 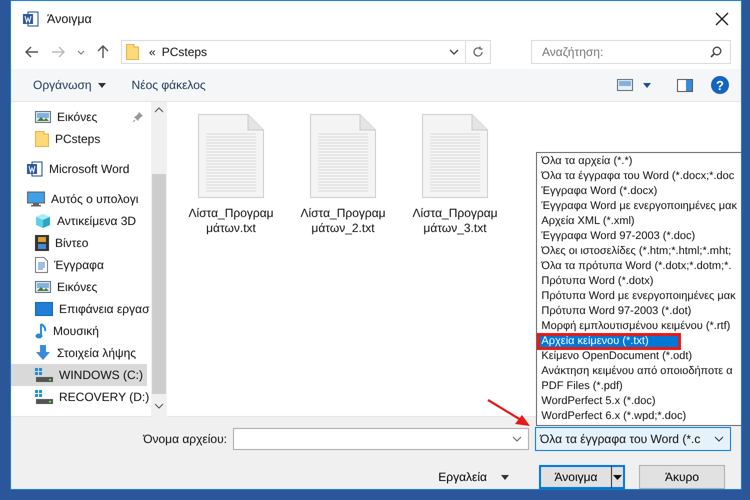 What do you see at coordinates (639, 386) in the screenshot?
I see `file-type-option: PDF Files (*.pdf)` at bounding box center [639, 386].